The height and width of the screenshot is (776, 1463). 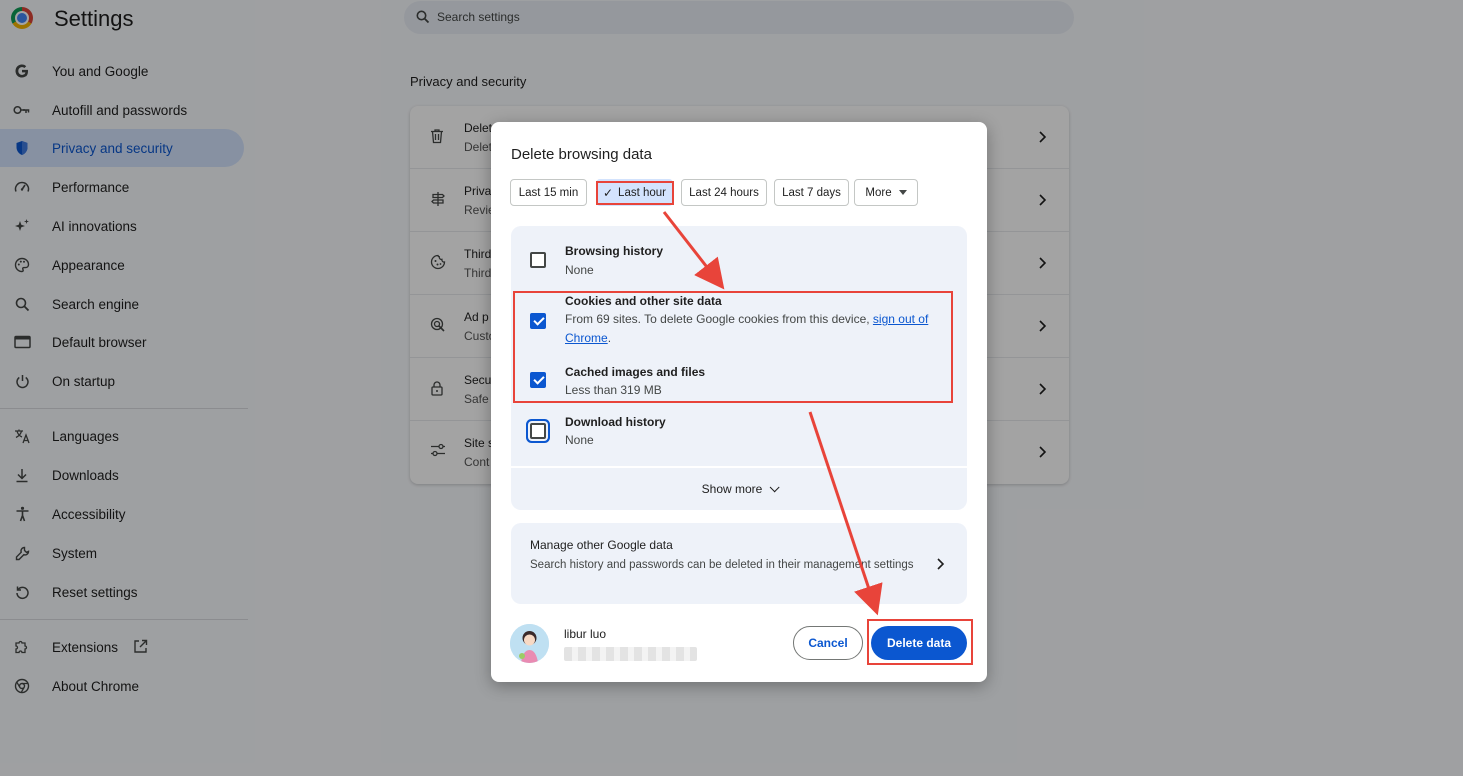 I want to click on chip-label: Last 15 min, so click(x=548, y=192).